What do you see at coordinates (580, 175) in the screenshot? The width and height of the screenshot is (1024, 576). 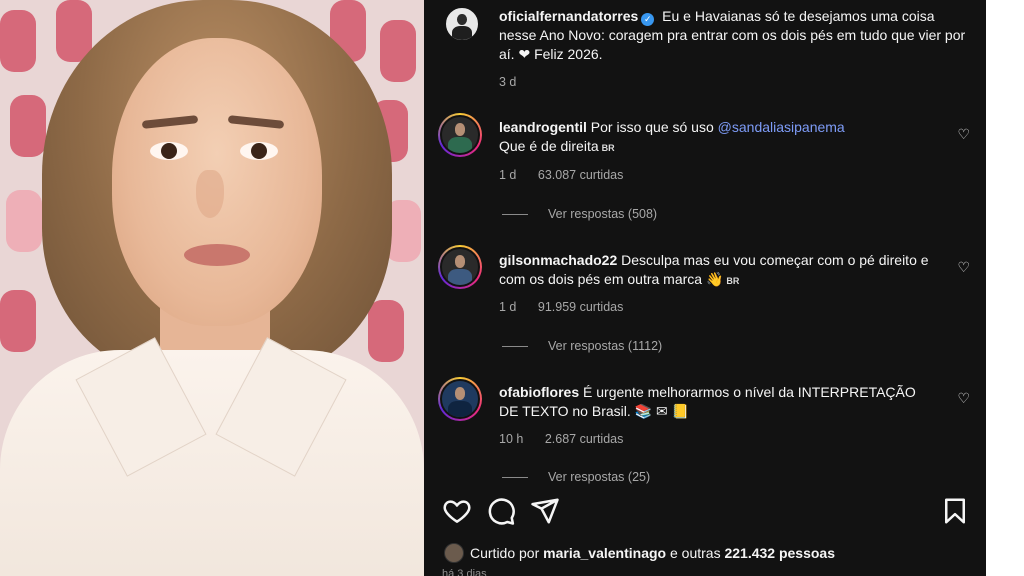 I see `comment-likes: 63.087 curtidas` at bounding box center [580, 175].